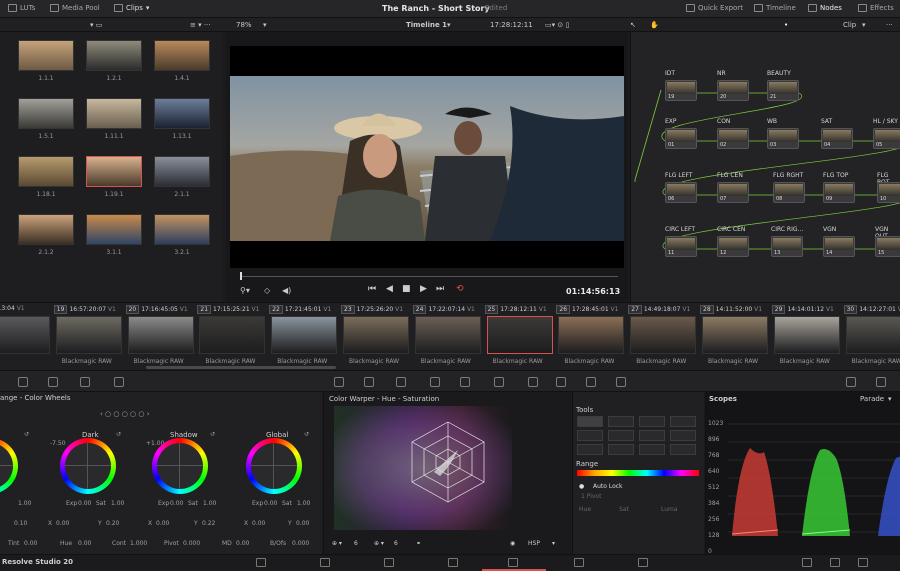 This screenshot has height=571, width=900. I want to click on warper-icon, so click(369, 382).